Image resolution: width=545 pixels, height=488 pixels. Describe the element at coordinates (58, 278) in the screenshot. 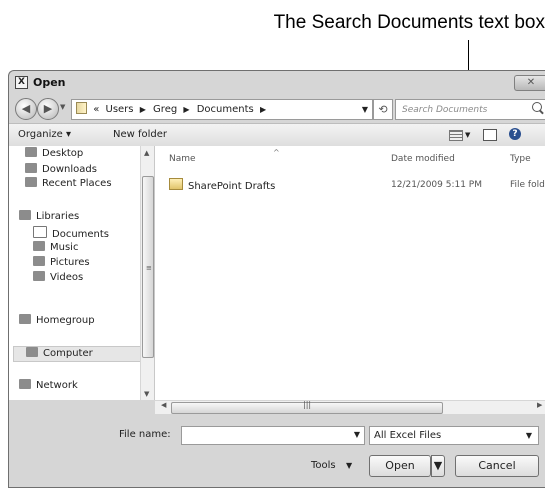

I see `nav-item-videos: Videos` at that location.